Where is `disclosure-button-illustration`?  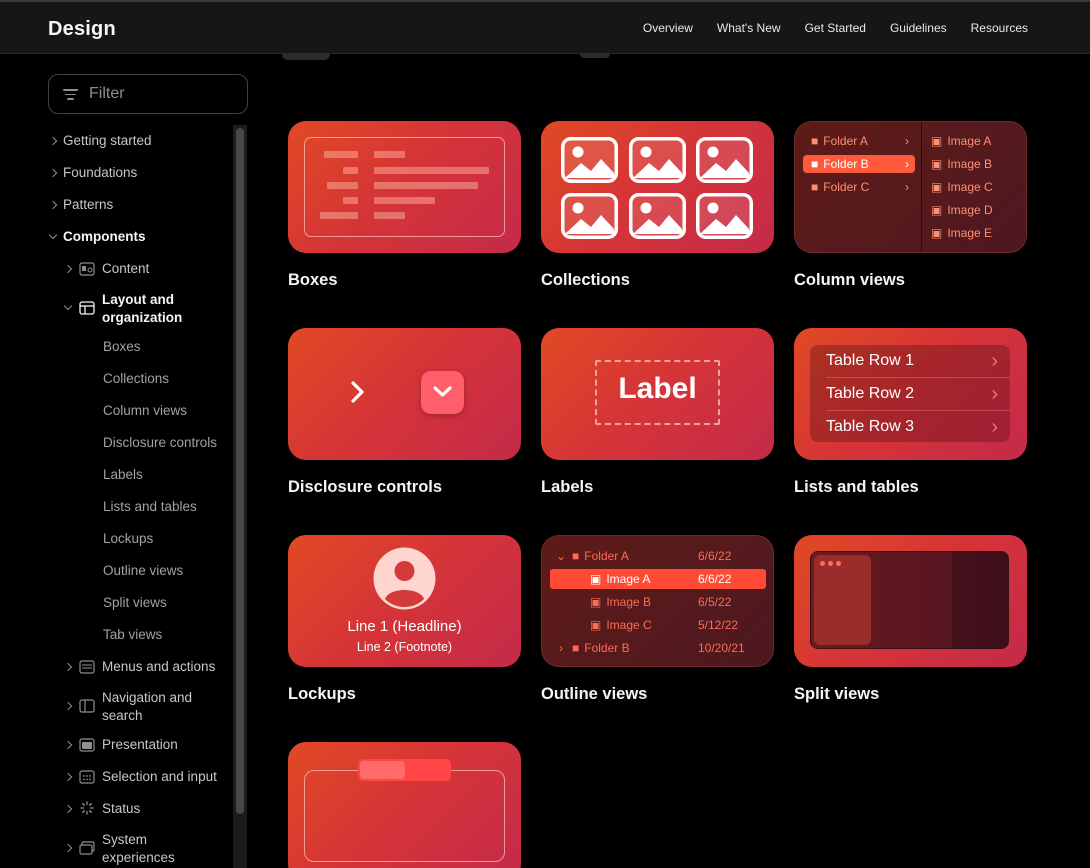
disclosure-button-illustration is located at coordinates (442, 392).